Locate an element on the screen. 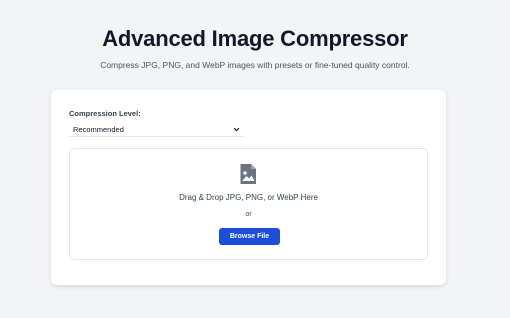 This screenshot has height=318, width=510. compression-level-select: Recommended is located at coordinates (156, 130).